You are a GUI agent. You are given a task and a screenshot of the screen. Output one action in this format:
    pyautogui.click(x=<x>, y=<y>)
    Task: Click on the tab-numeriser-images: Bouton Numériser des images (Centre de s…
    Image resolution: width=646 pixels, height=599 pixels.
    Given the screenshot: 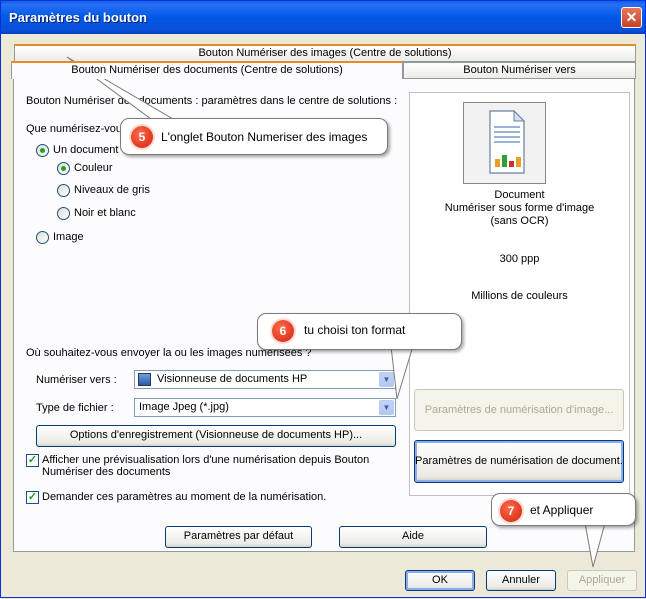 What is the action you would take?
    pyautogui.click(x=325, y=53)
    